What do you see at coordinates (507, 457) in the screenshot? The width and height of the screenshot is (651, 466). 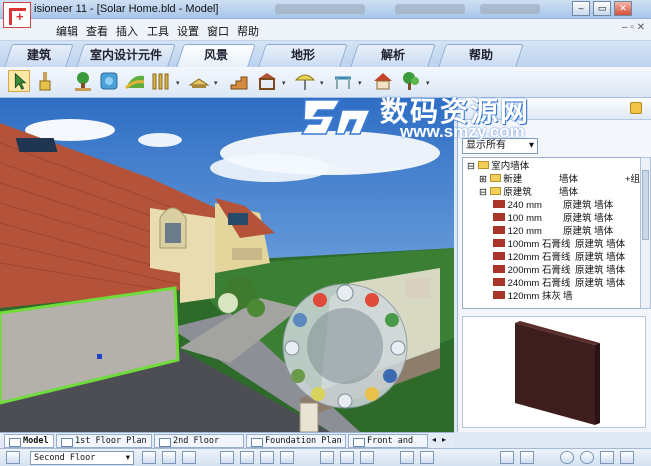 I see `window-icon` at bounding box center [507, 457].